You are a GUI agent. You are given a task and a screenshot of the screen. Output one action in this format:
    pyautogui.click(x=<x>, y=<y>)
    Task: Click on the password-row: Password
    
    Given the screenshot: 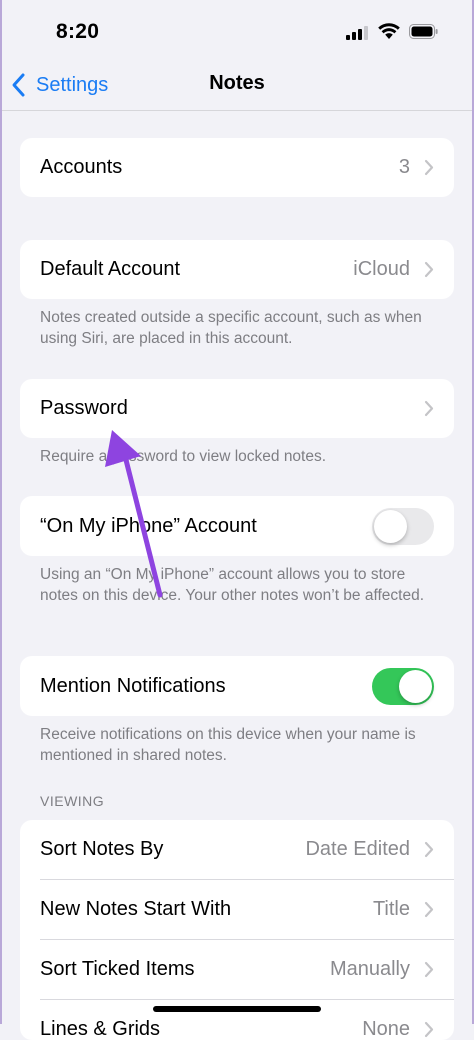 What is the action you would take?
    pyautogui.click(x=237, y=408)
    